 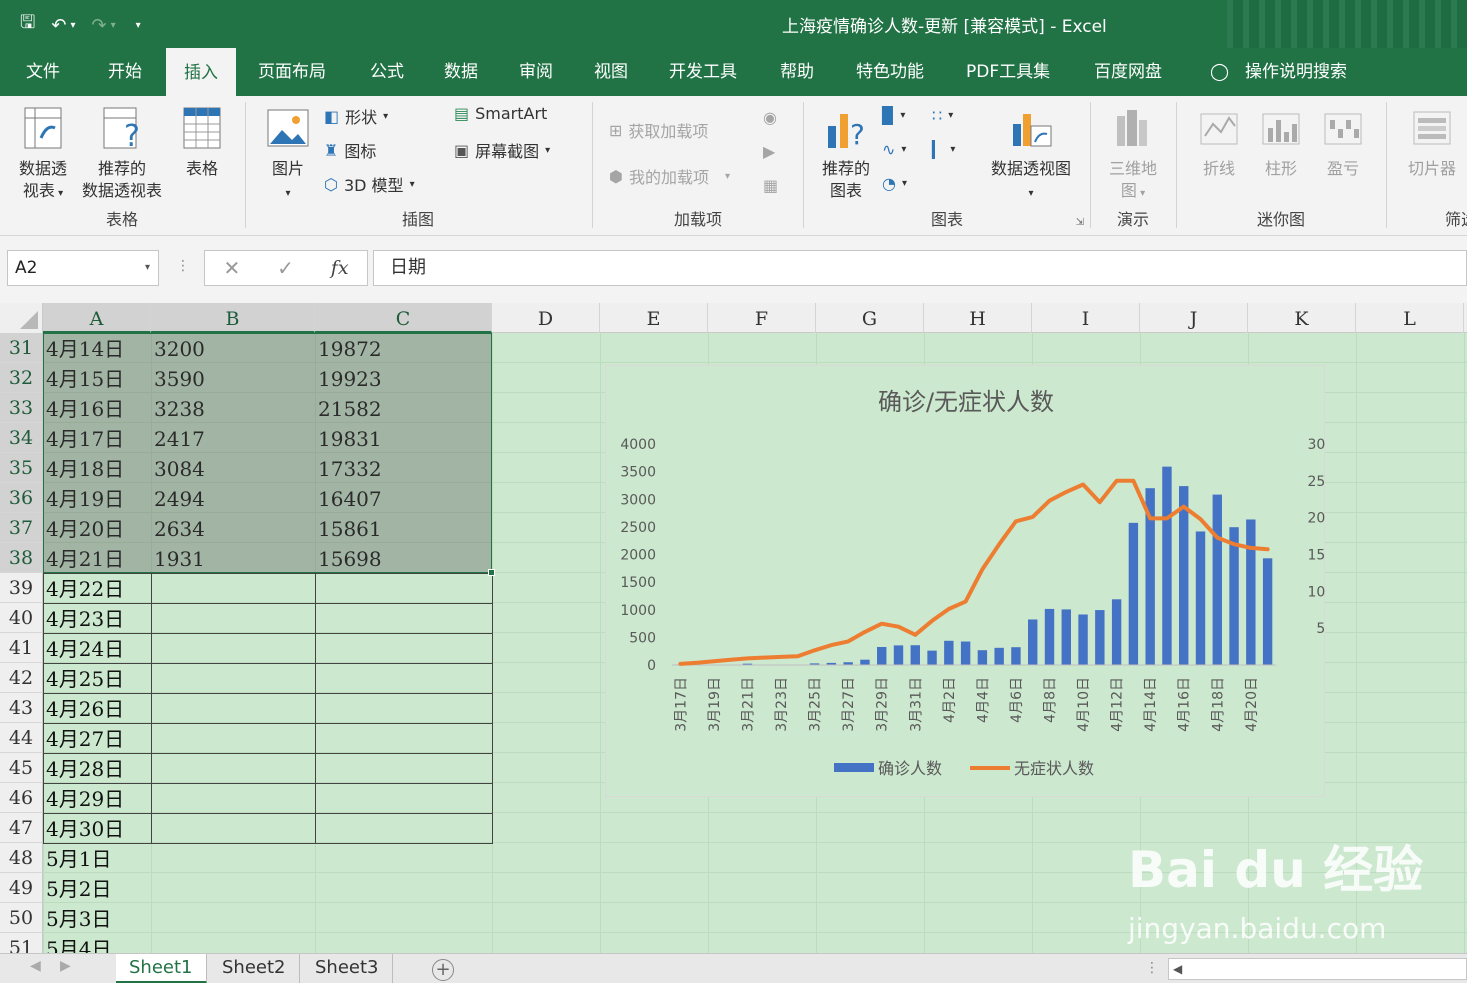 I want to click on redo-icon: ↷, so click(x=98, y=25).